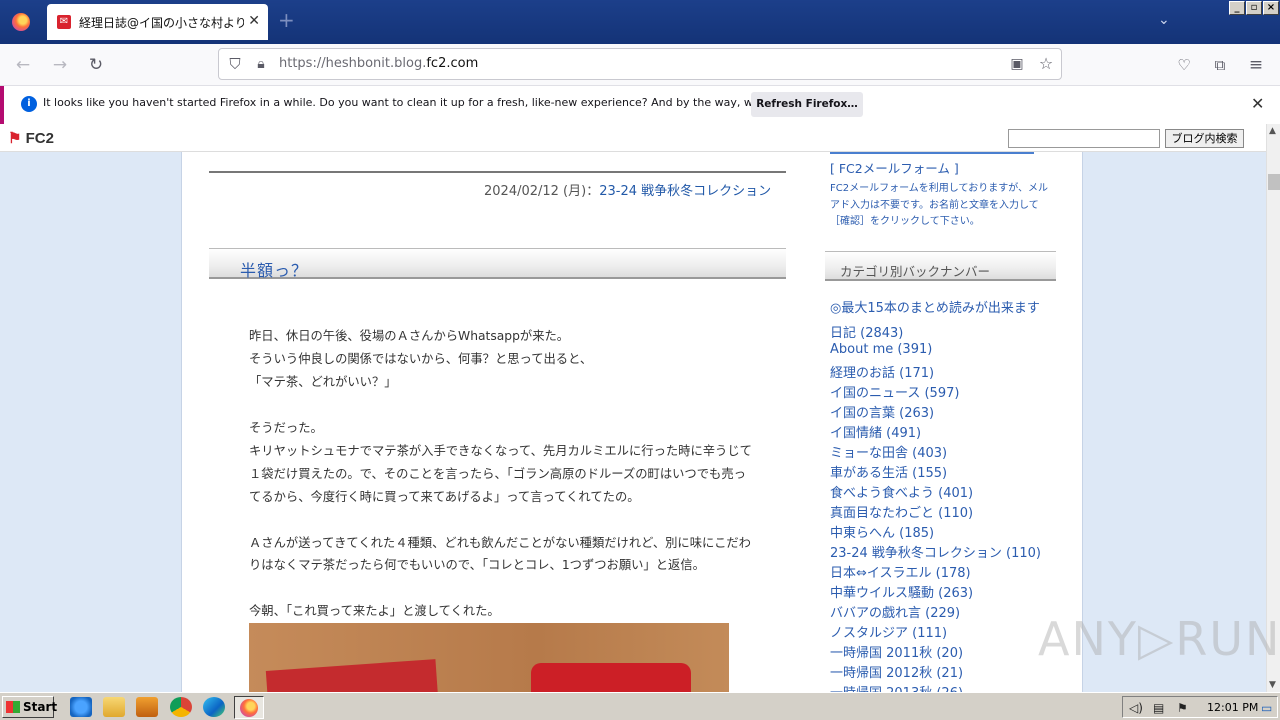  What do you see at coordinates (1184, 65) in the screenshot?
I see `pocket-icon: ♡` at bounding box center [1184, 65].